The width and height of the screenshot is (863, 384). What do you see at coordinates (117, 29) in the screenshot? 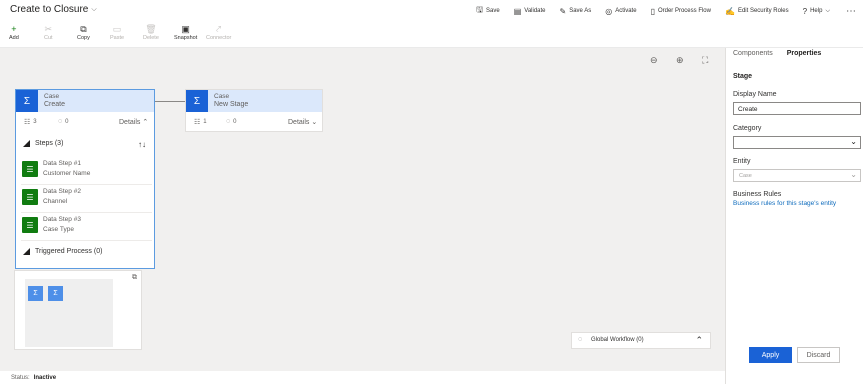
I see `paste-icon: ▭` at bounding box center [117, 29].